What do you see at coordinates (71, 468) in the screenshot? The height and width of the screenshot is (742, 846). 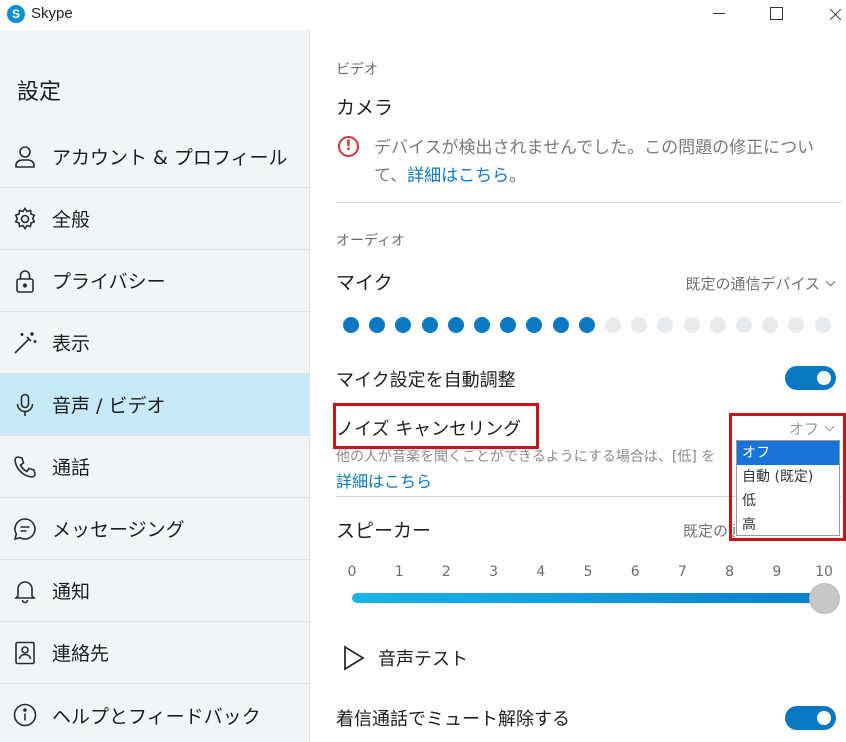 I see `sidebar-item-label: 通話` at bounding box center [71, 468].